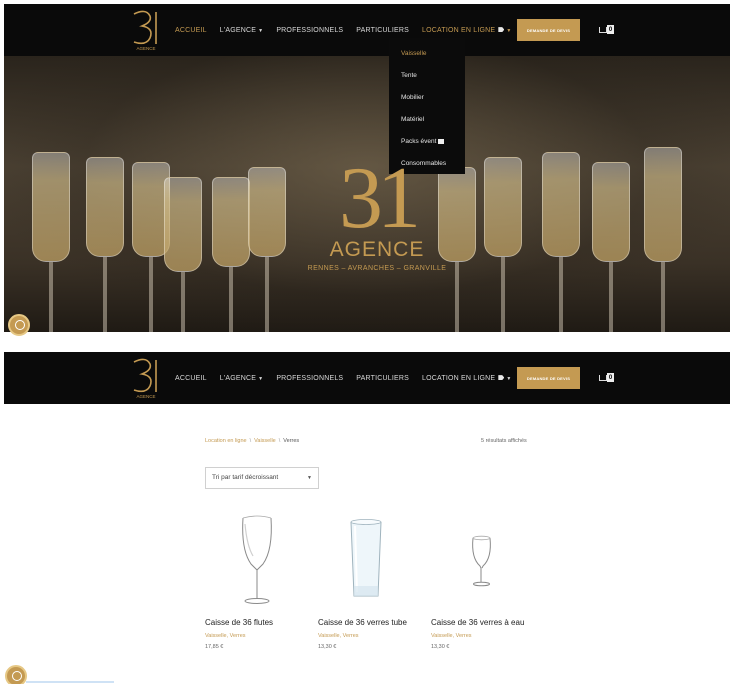  I want to click on breadcrumb: Location en ligne \ Vaisselle \ Verres, so click(252, 441).